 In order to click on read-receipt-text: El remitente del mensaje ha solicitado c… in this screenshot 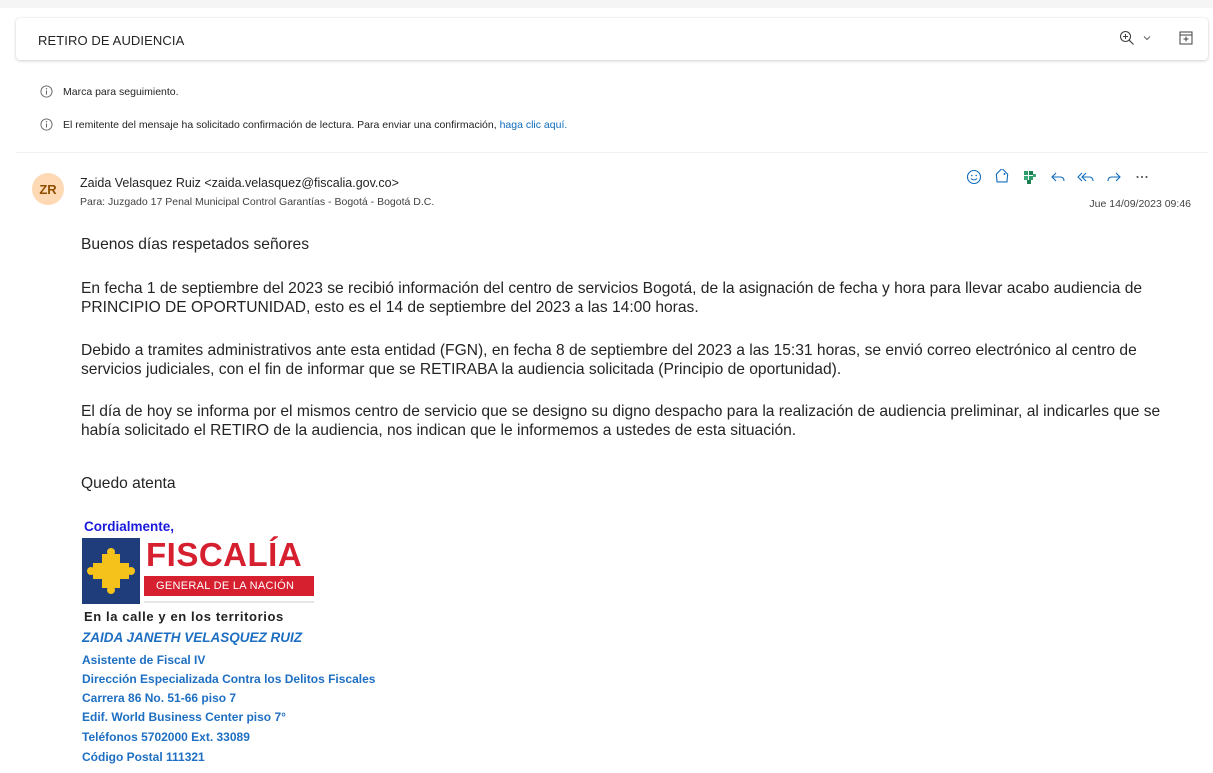, I will do `click(280, 124)`.